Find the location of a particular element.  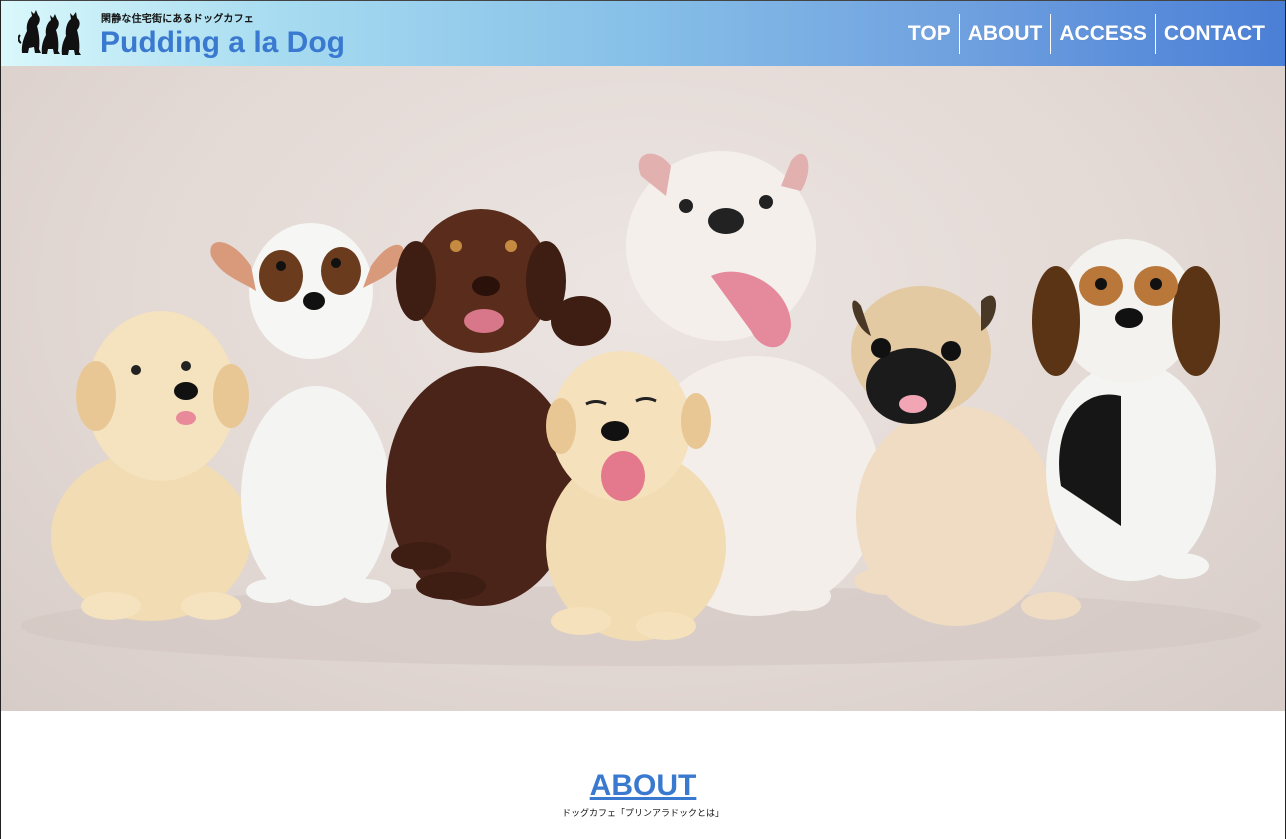

about-heading: ABOUT is located at coordinates (643, 786).